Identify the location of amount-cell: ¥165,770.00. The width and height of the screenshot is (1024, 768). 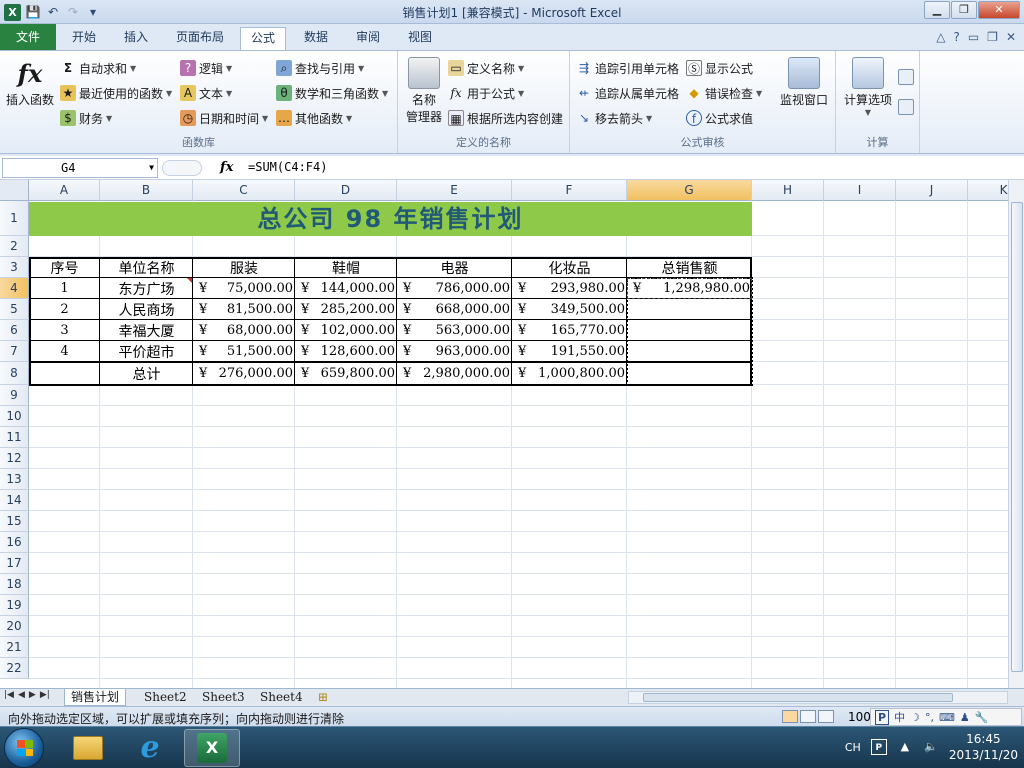
(569, 330).